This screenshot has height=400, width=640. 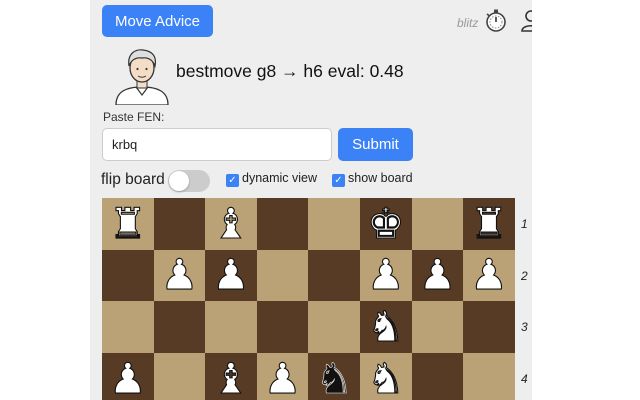 What do you see at coordinates (524, 275) in the screenshot?
I see `rank-label: 2` at bounding box center [524, 275].